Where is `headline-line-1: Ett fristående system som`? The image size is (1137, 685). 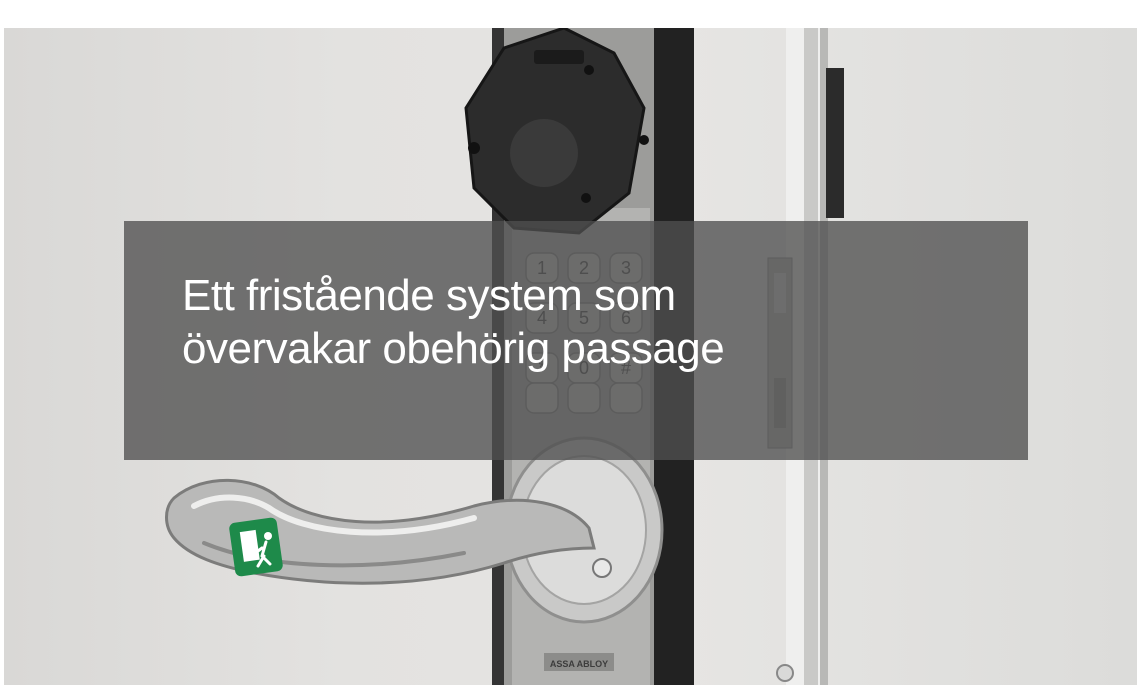 headline-line-1: Ett fristående system som is located at coordinates (429, 295).